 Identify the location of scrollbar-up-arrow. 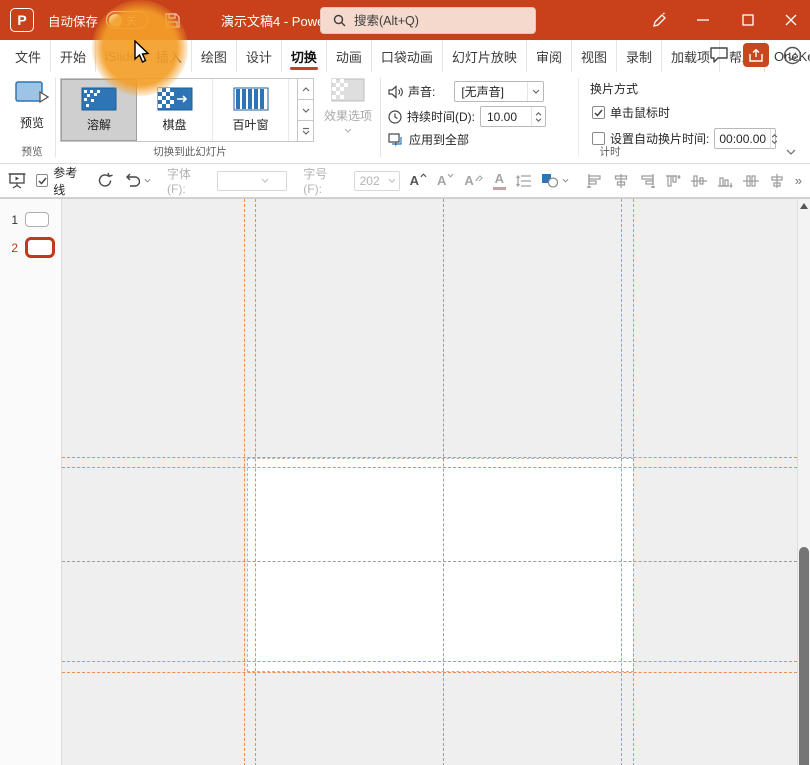
(804, 206).